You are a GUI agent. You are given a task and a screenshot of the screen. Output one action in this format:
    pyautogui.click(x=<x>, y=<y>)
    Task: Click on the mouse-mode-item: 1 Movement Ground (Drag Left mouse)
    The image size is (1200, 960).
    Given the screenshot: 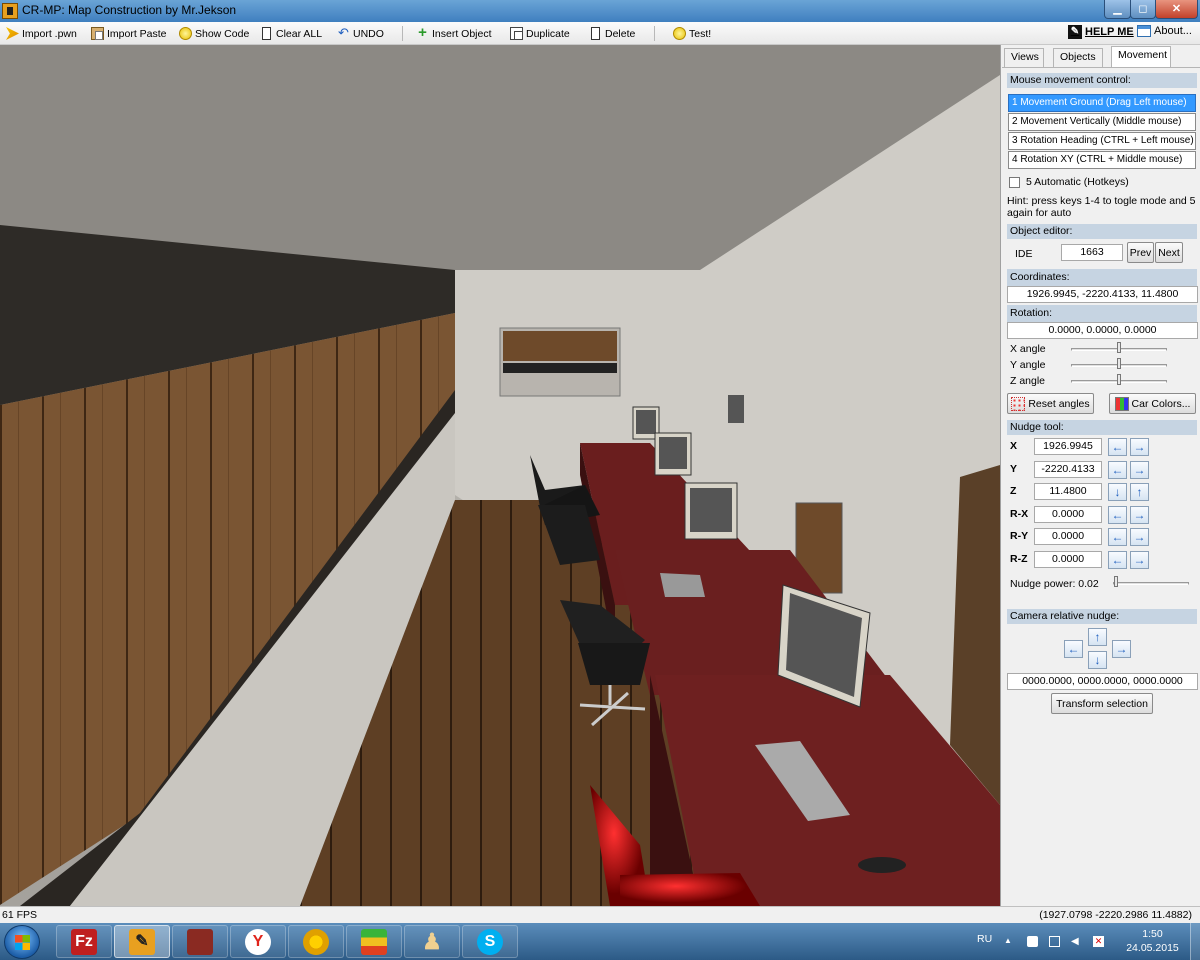 What is the action you would take?
    pyautogui.click(x=1102, y=103)
    